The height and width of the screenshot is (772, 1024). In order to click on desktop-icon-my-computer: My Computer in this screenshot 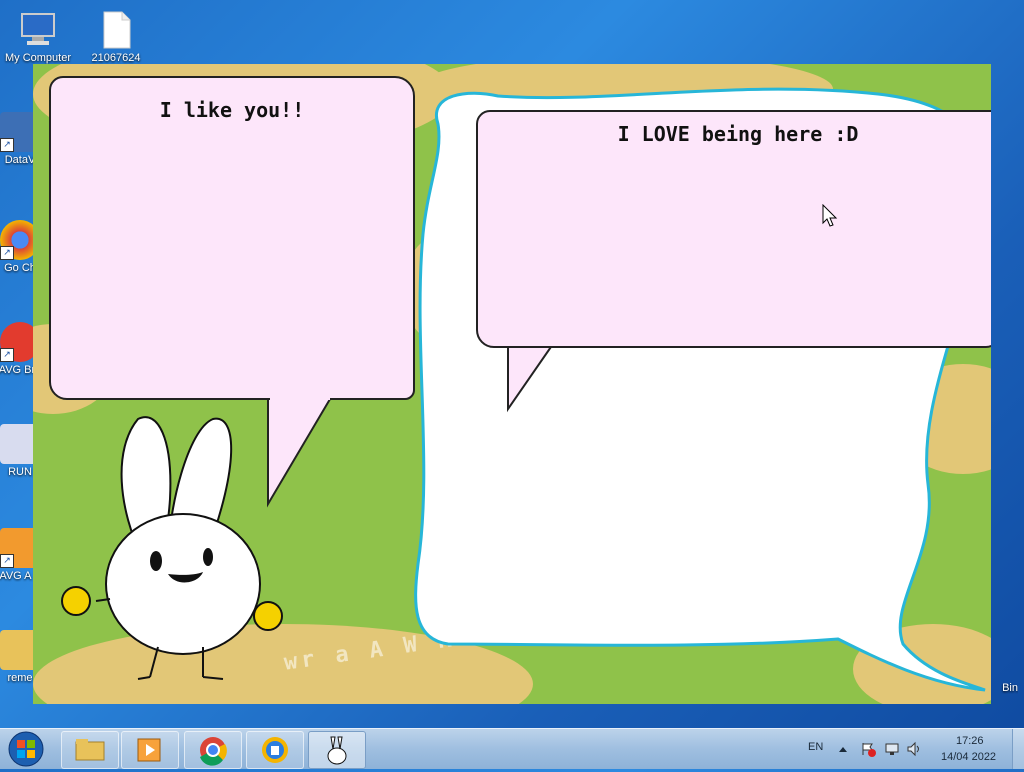, I will do `click(39, 37)`.